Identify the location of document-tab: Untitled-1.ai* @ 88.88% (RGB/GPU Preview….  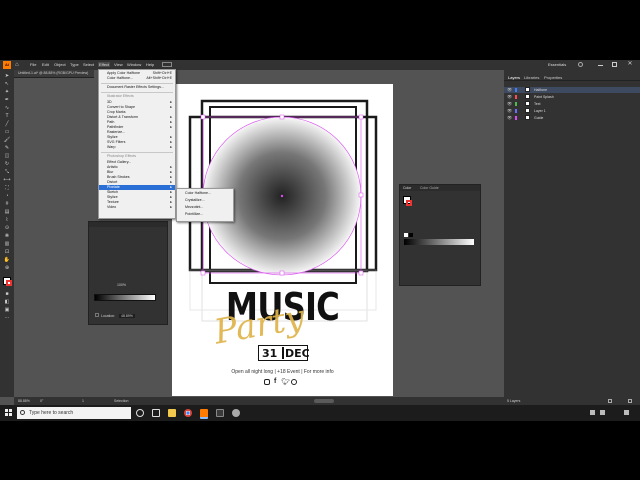
(54, 74).